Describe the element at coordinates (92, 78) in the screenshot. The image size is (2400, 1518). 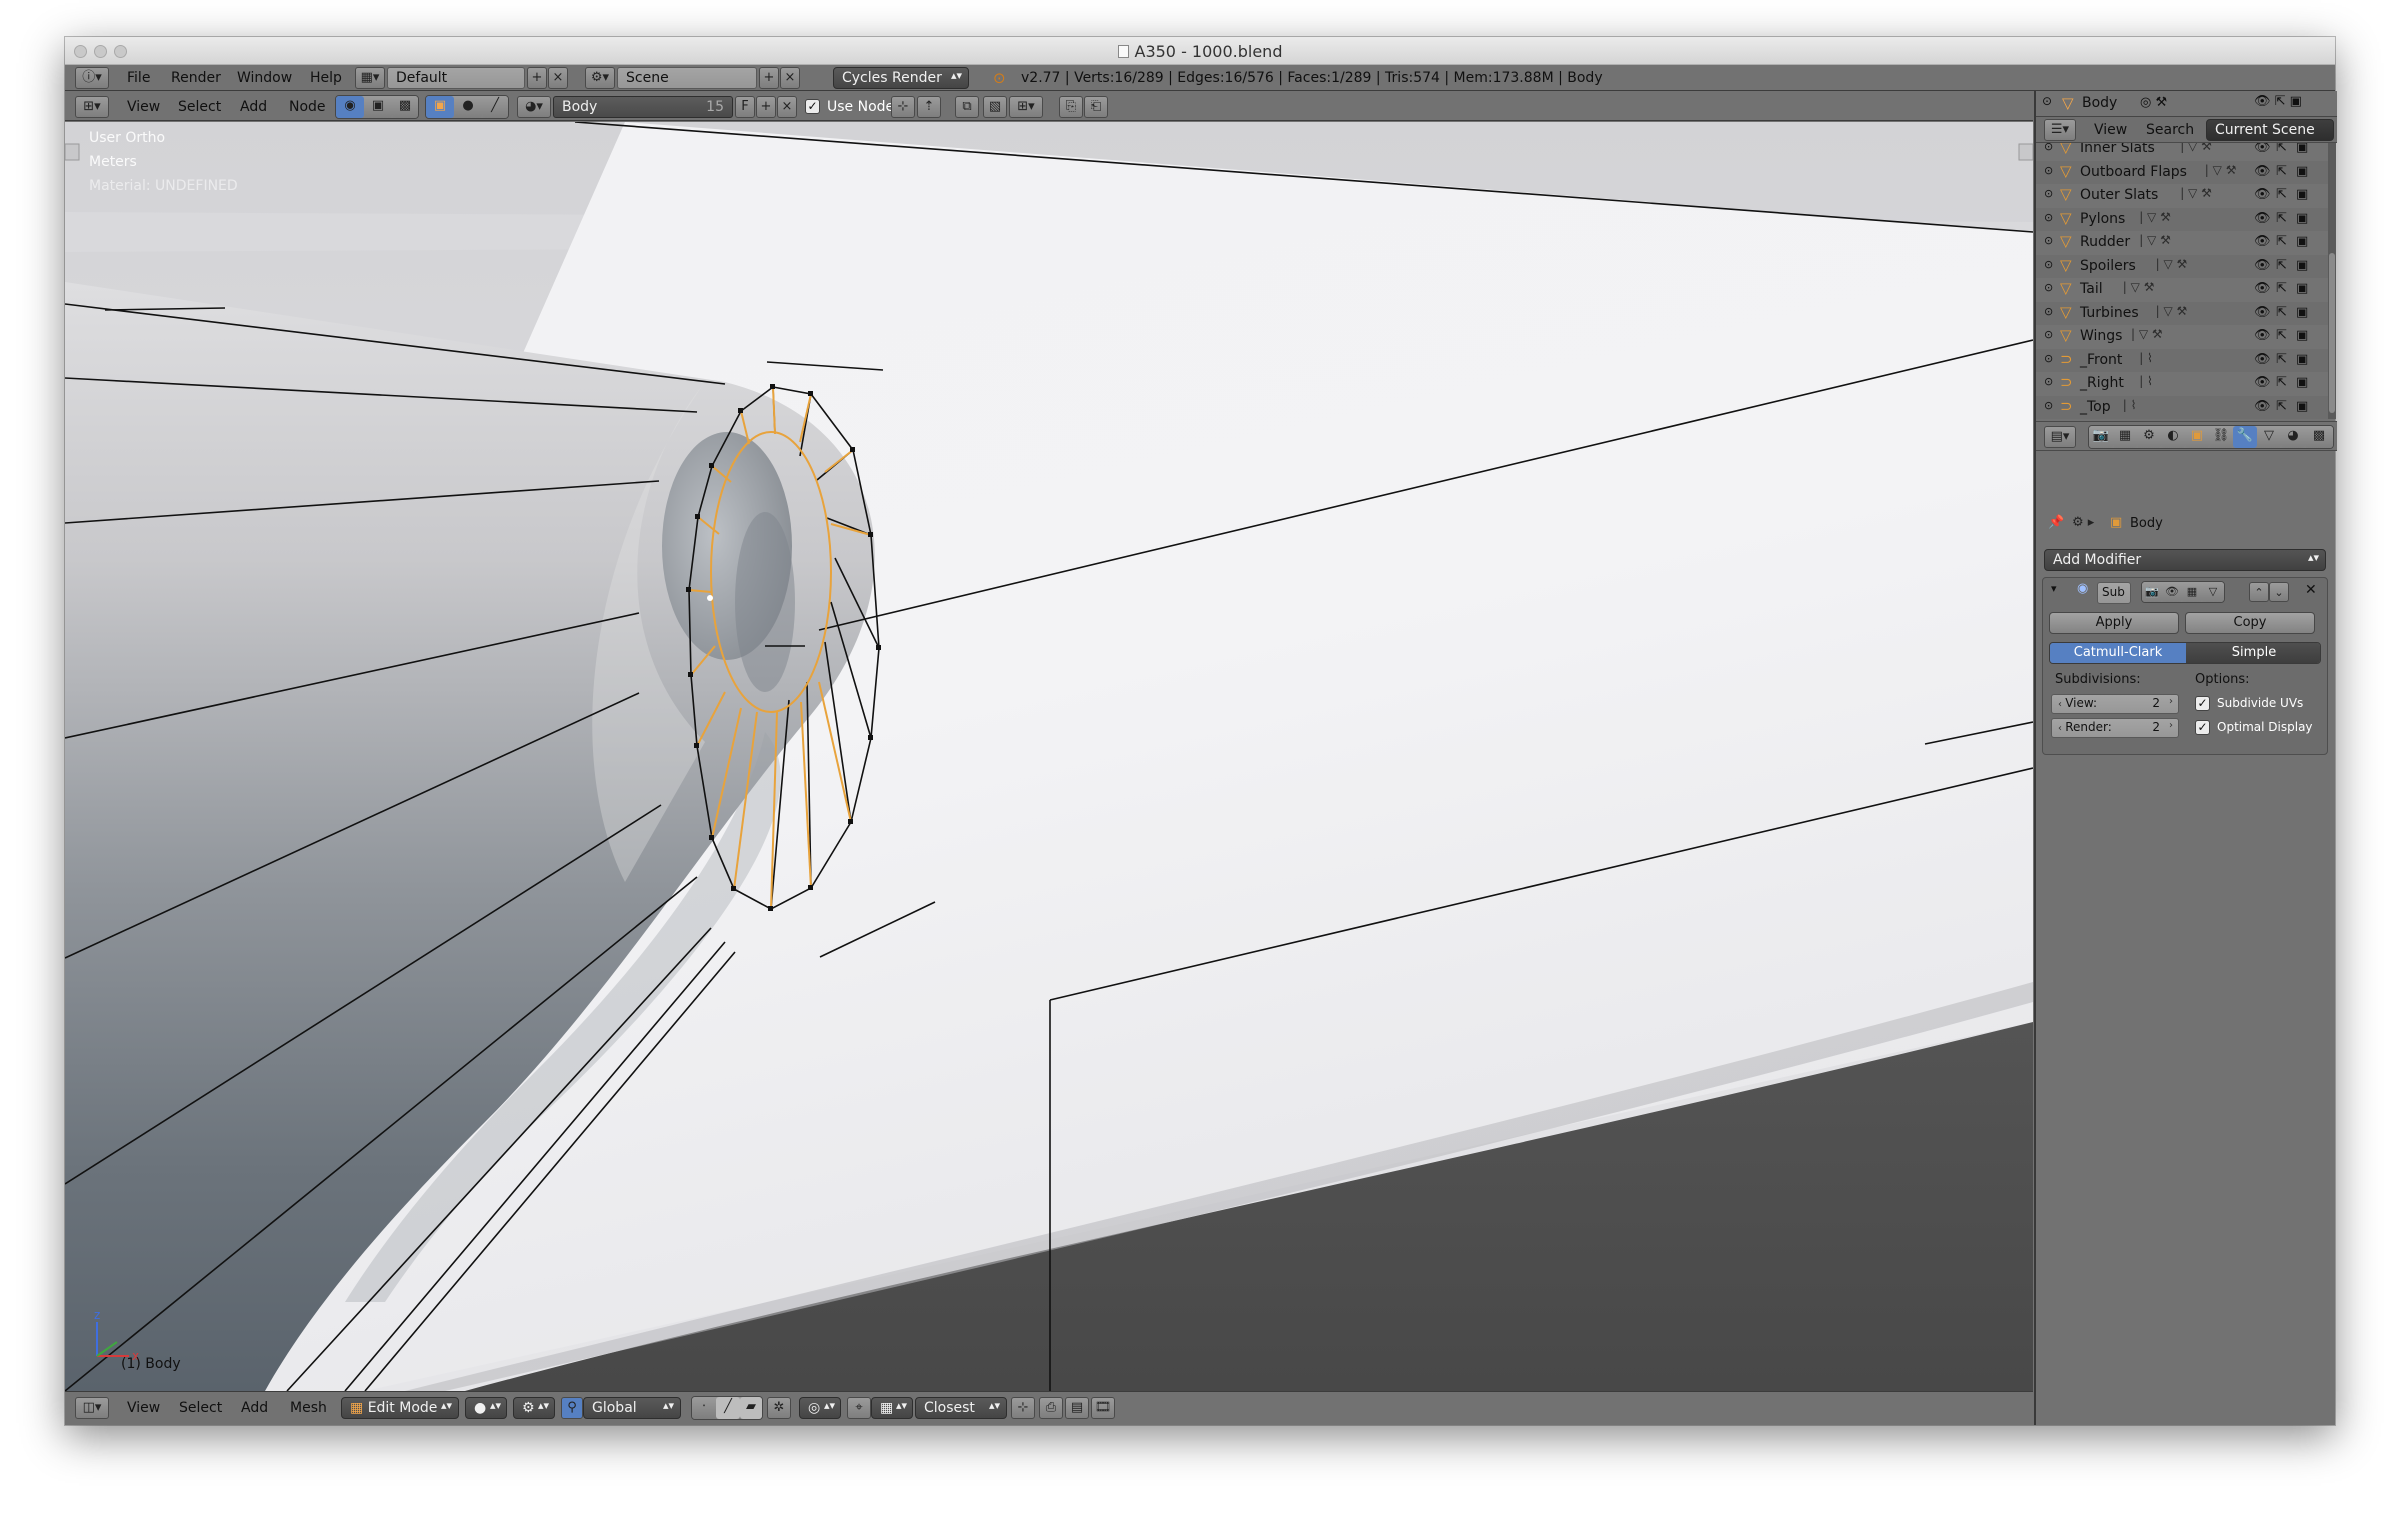
I see `editor-type-info-icon: ⓘ▾` at that location.